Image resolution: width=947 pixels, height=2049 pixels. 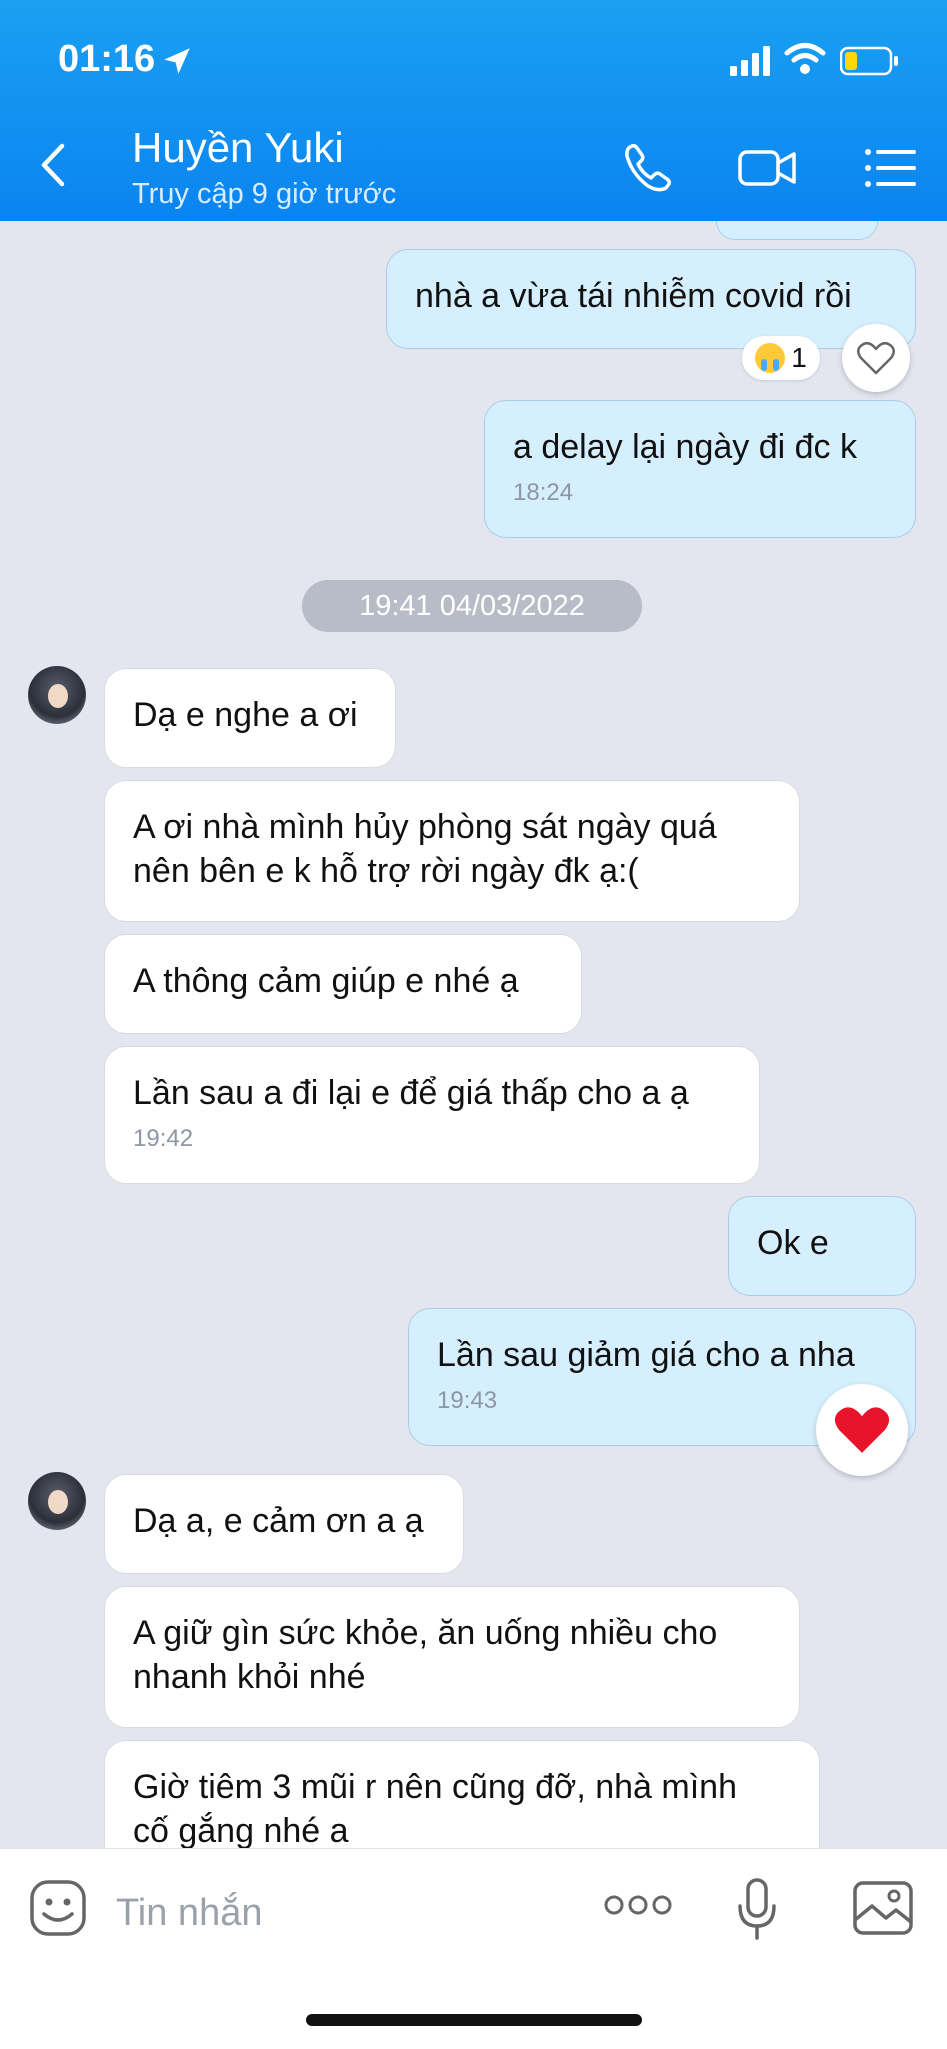 I want to click on previous-message-bubble, so click(x=797, y=230).